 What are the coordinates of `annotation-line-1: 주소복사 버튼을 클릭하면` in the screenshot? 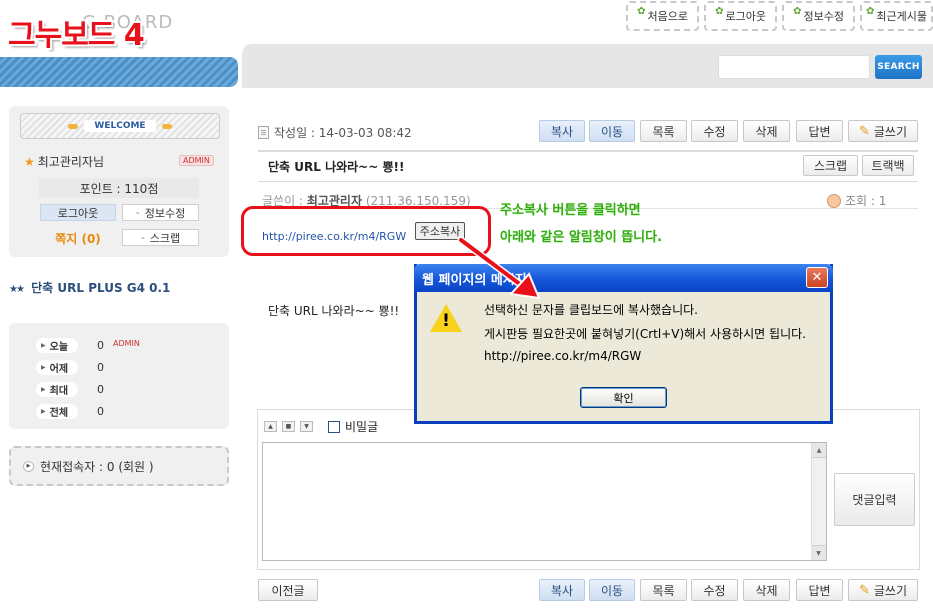 It's located at (570, 210).